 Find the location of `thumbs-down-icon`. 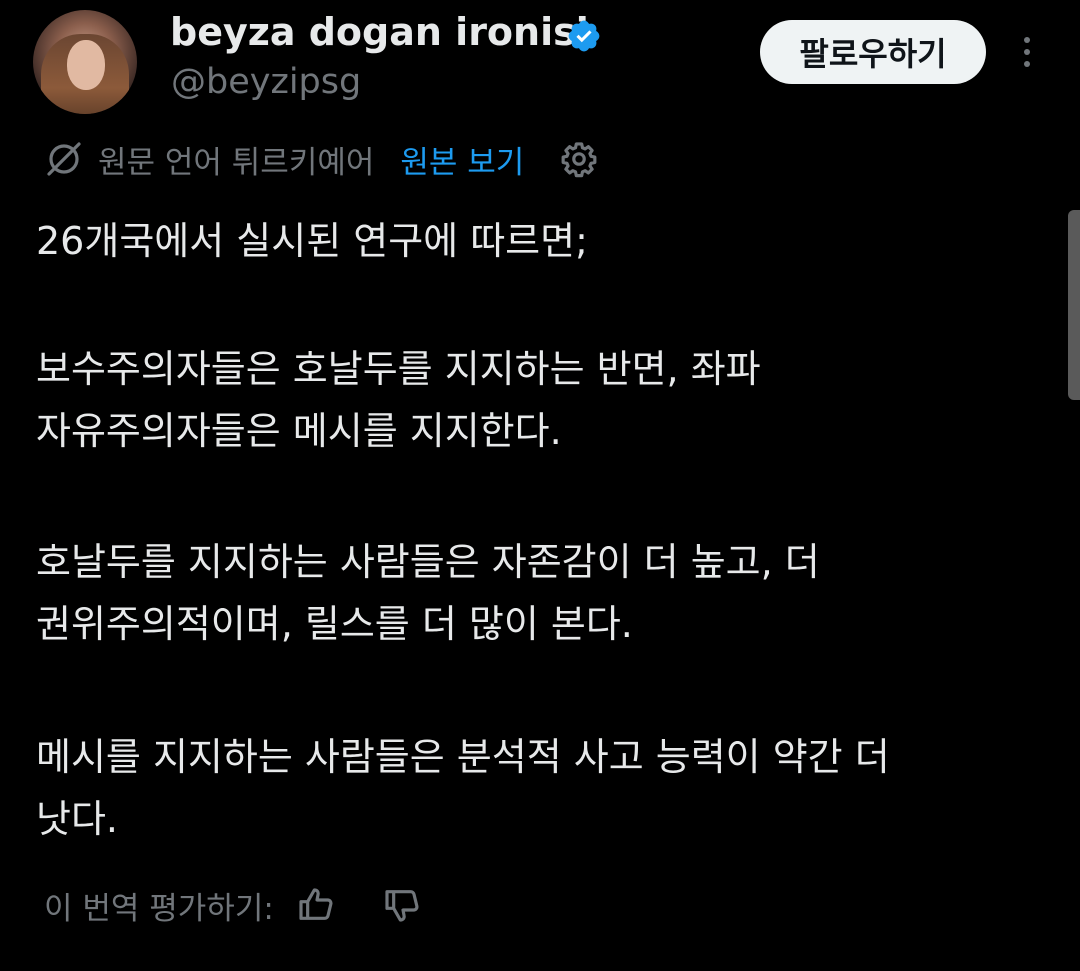

thumbs-down-icon is located at coordinates (402, 905).